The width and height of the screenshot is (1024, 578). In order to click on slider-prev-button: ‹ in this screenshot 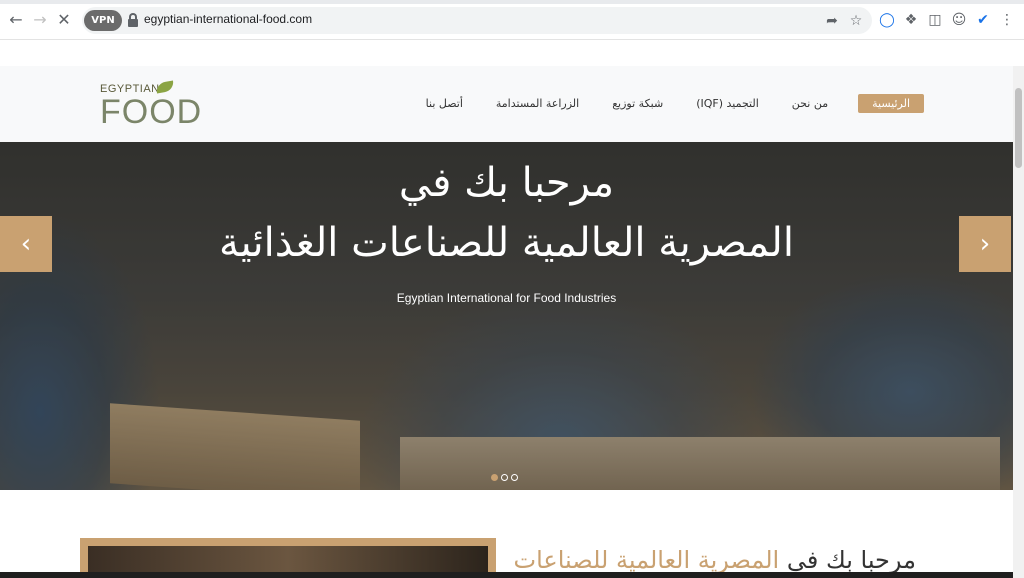, I will do `click(26, 244)`.